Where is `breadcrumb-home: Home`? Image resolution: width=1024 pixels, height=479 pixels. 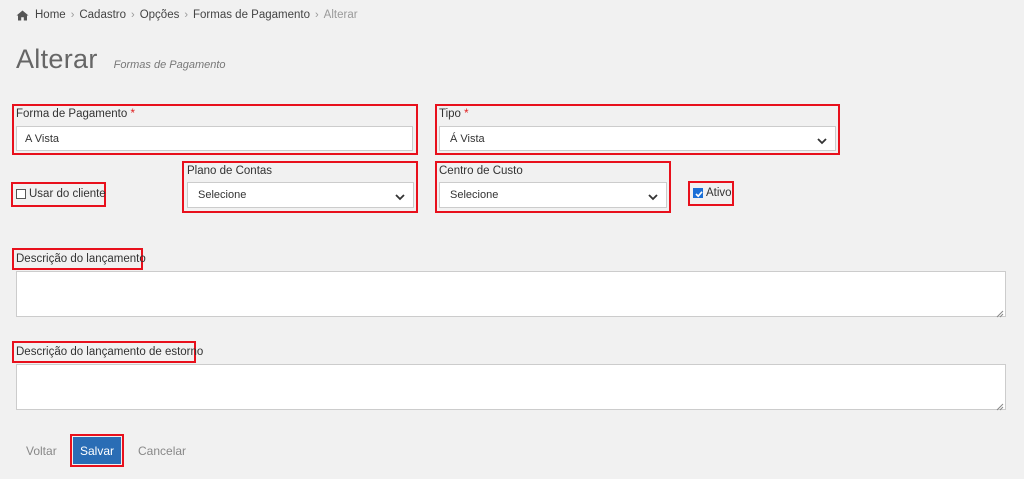 breadcrumb-home: Home is located at coordinates (50, 15).